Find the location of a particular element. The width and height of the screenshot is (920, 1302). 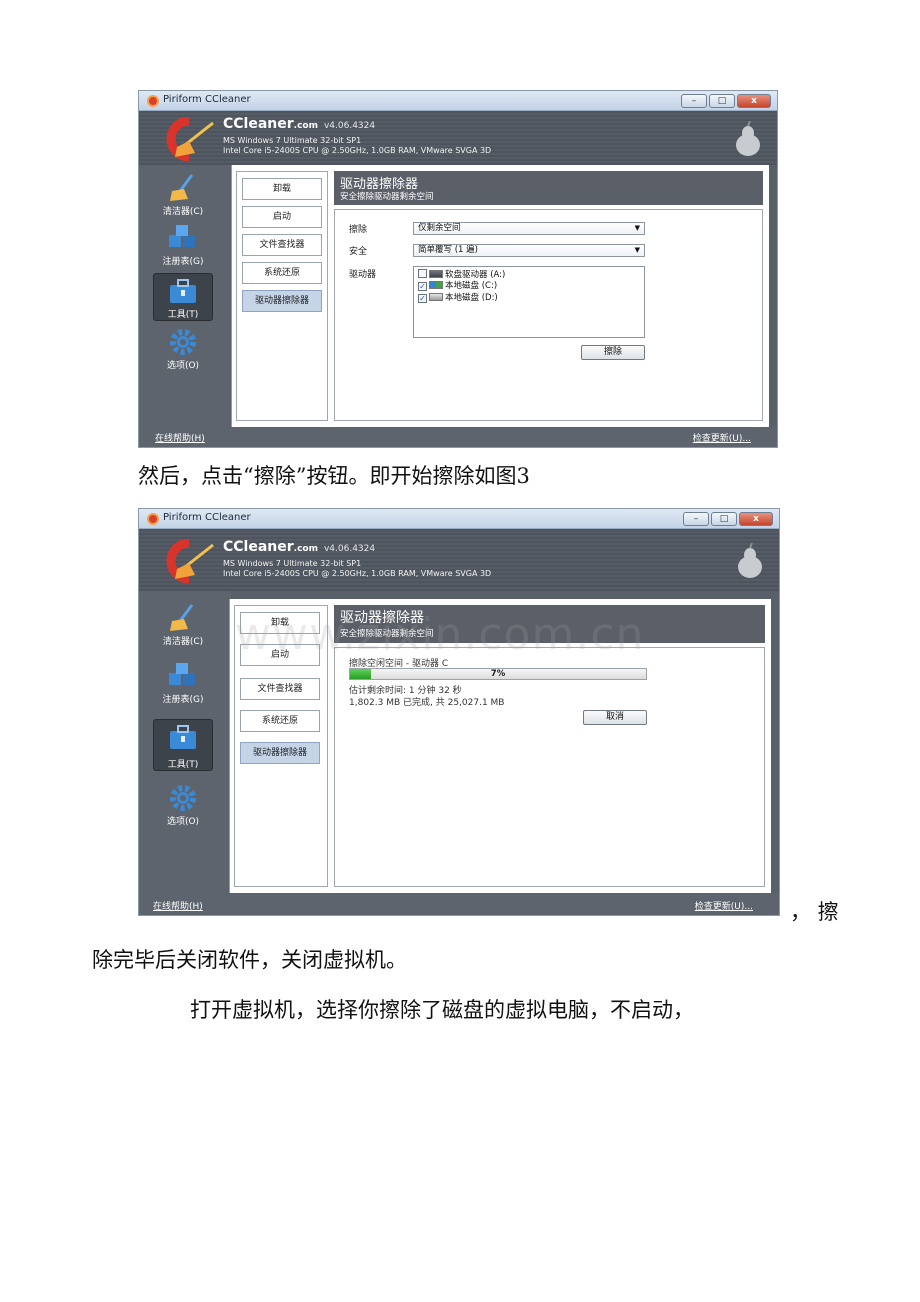

drives-list: 软盘驱动器 (A:) ✓ 本地磁盘 (C:) ✓ 本地磁盘 (D:) is located at coordinates (529, 302).